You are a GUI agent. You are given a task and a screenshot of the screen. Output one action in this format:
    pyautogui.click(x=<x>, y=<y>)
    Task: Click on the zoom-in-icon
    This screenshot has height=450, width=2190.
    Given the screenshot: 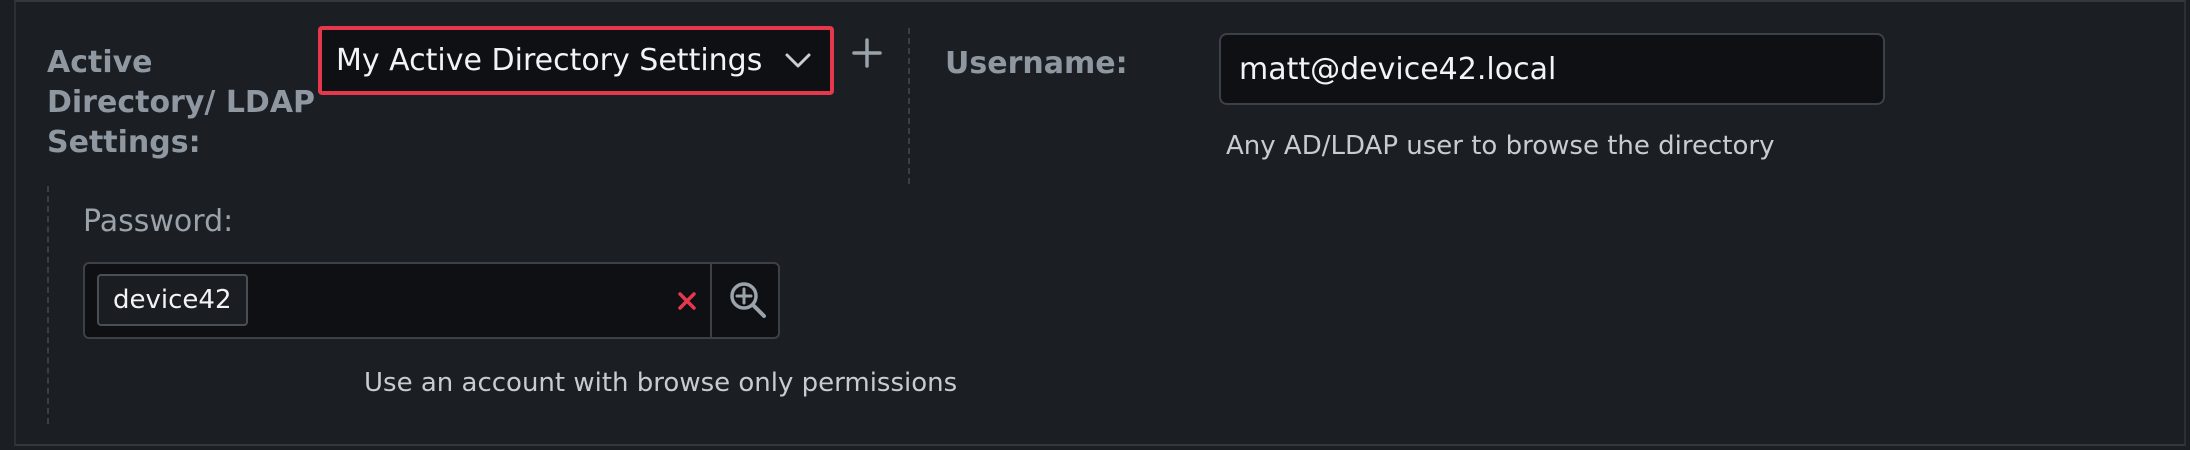 What is the action you would take?
    pyautogui.click(x=748, y=300)
    